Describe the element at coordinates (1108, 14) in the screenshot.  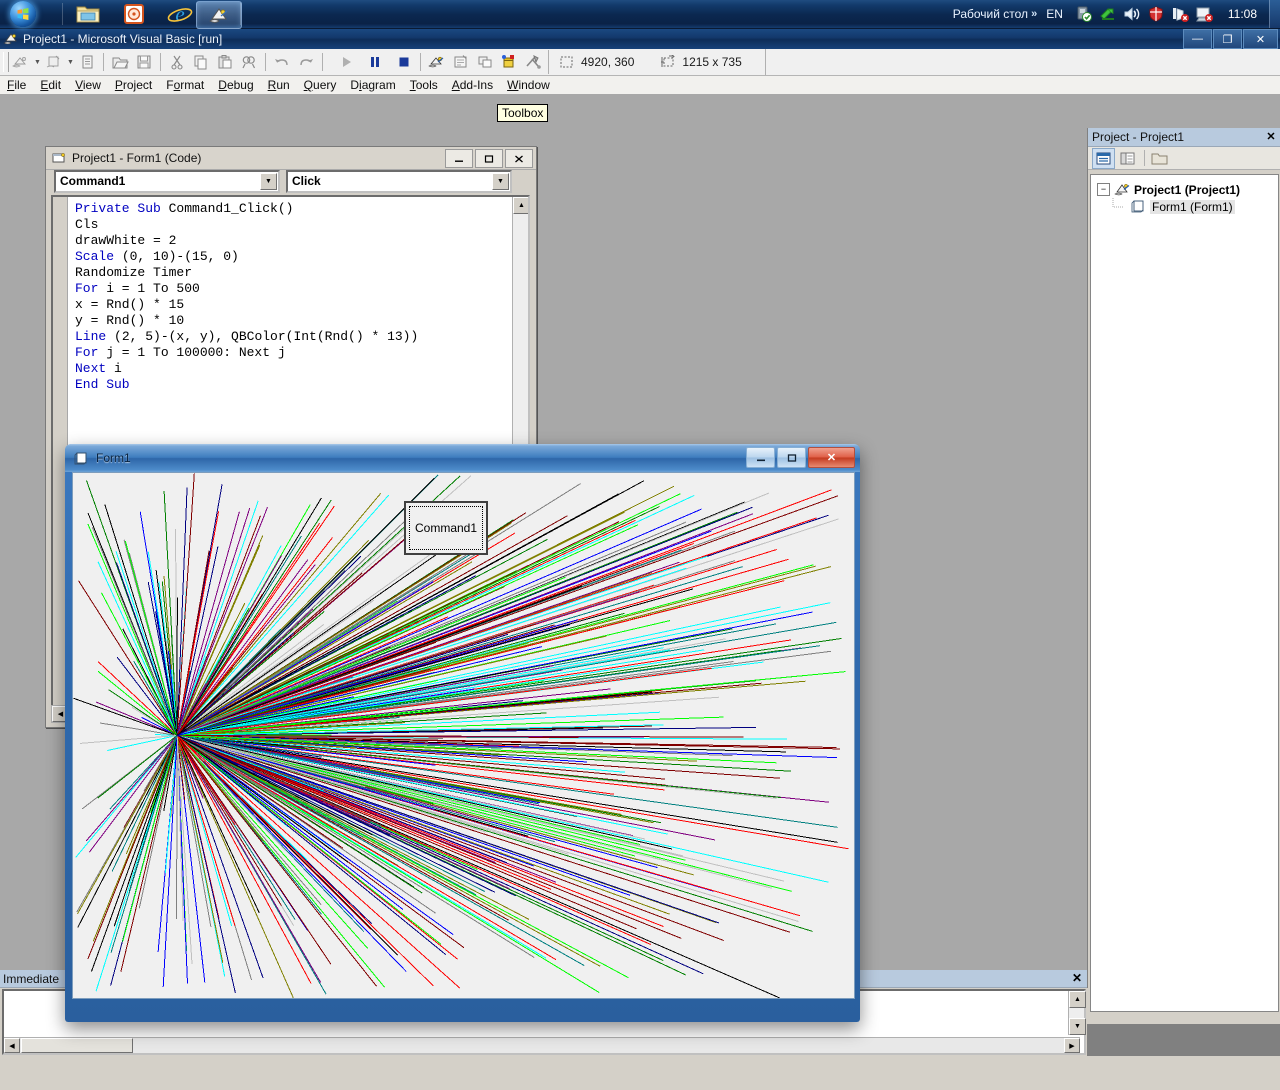
I see `safely-remove-icon` at that location.